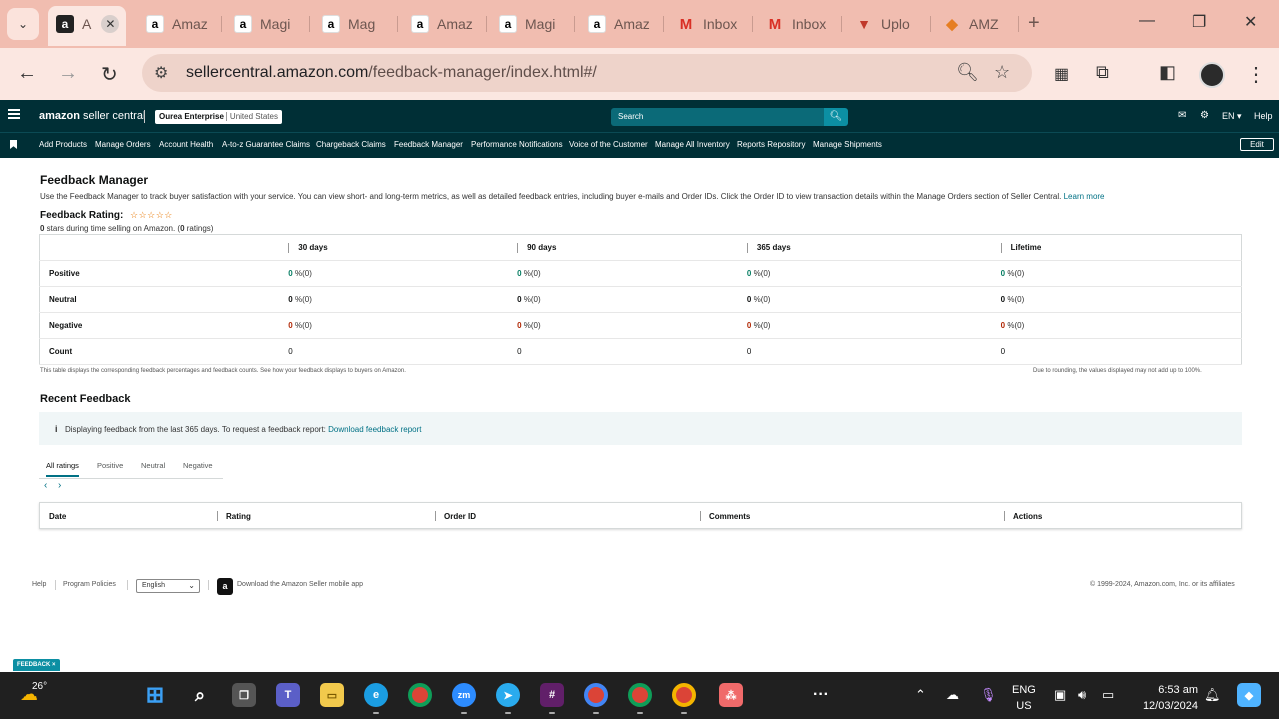 This screenshot has height=719, width=1279. I want to click on help-link: Help, so click(1263, 116).